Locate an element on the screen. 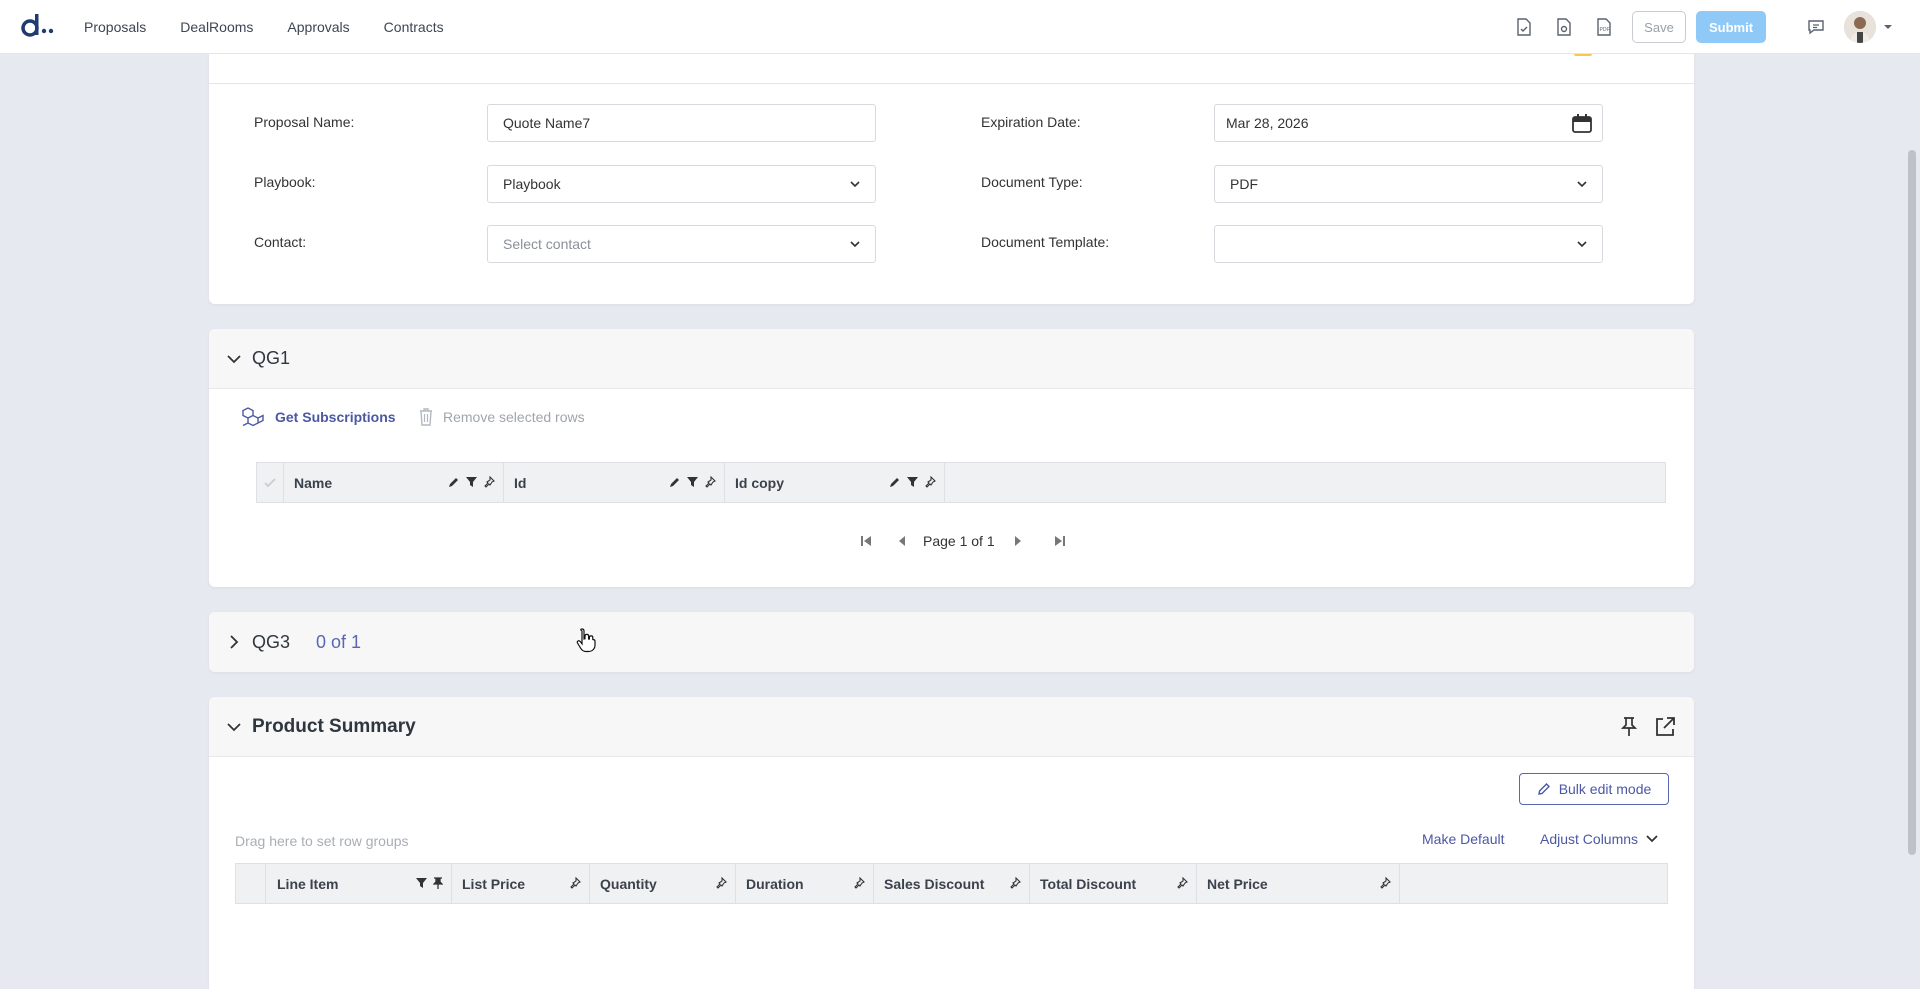 Image resolution: width=1920 pixels, height=989 pixels. nav-contracts: Contracts is located at coordinates (414, 27).